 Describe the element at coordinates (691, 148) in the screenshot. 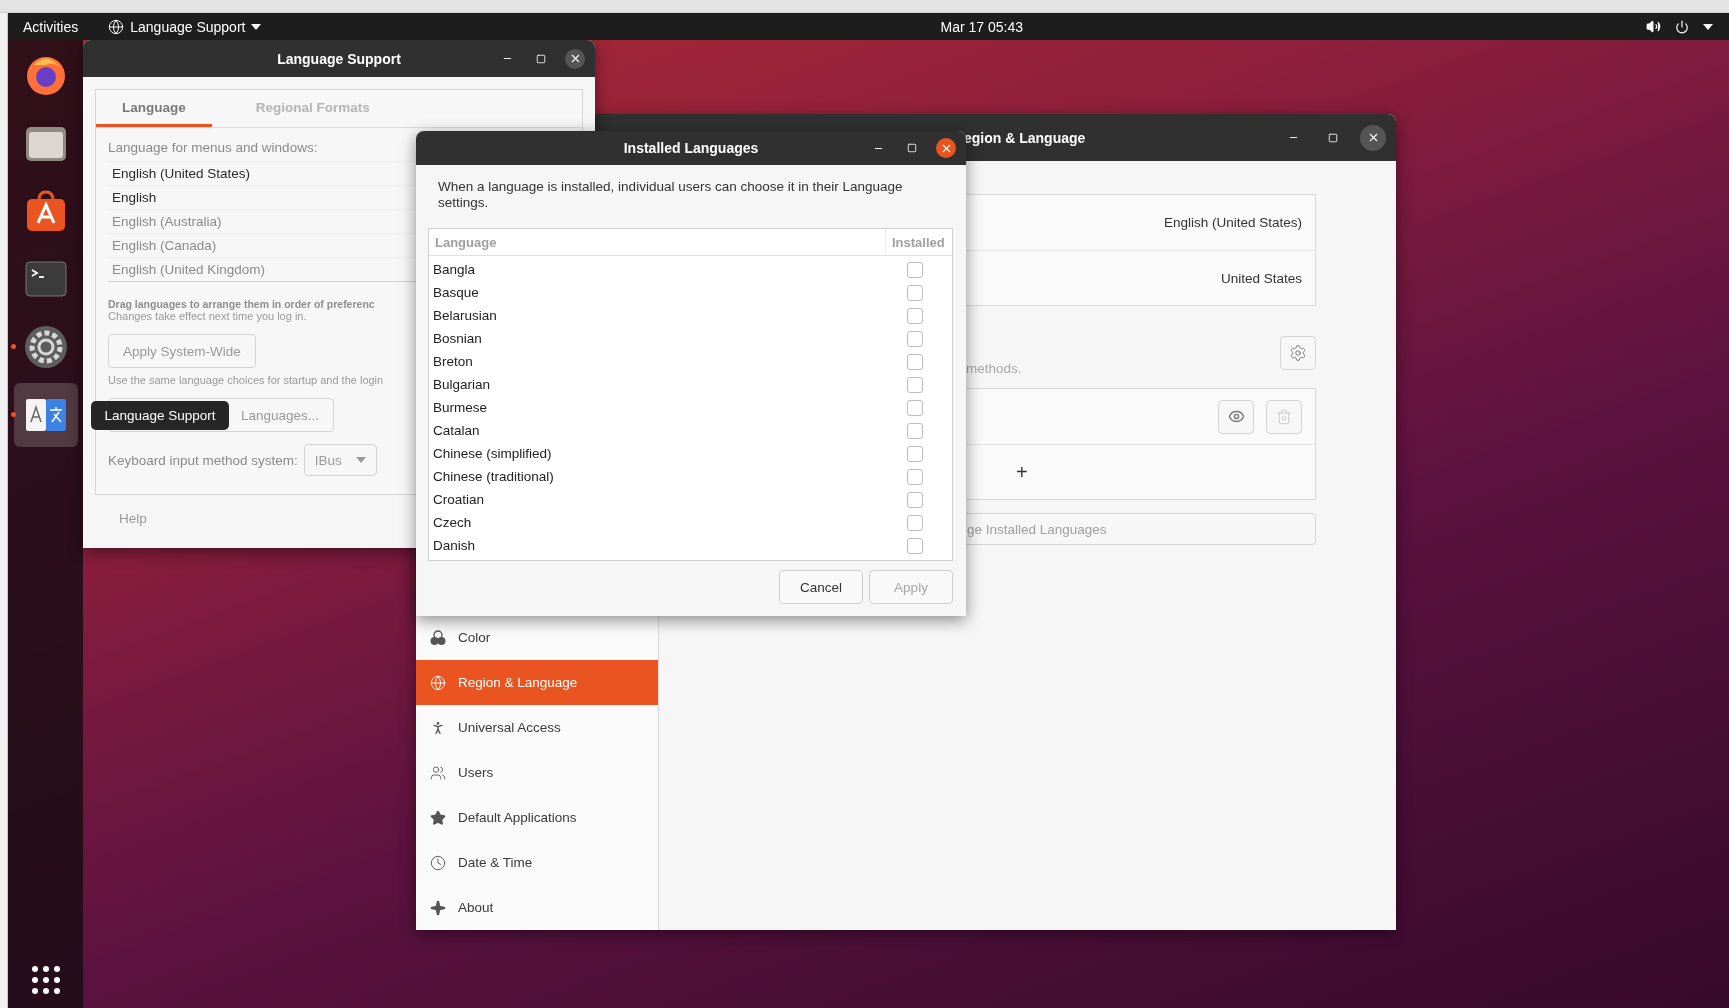

I see `dialog-title: Installed Languages` at that location.